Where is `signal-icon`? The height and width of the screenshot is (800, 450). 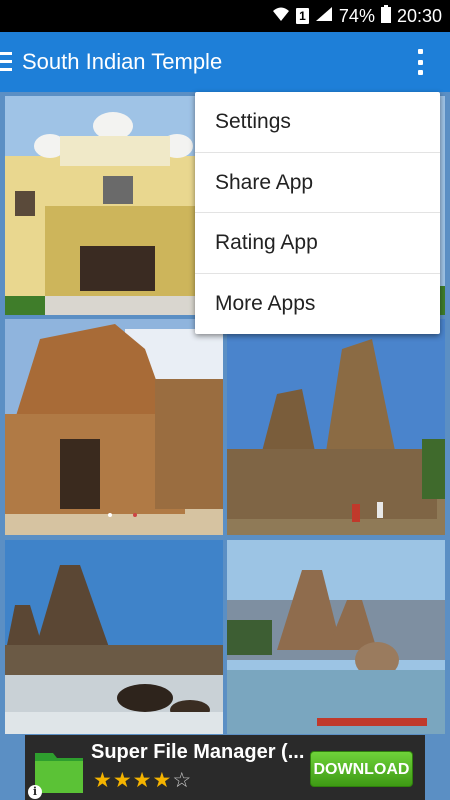 signal-icon is located at coordinates (324, 16).